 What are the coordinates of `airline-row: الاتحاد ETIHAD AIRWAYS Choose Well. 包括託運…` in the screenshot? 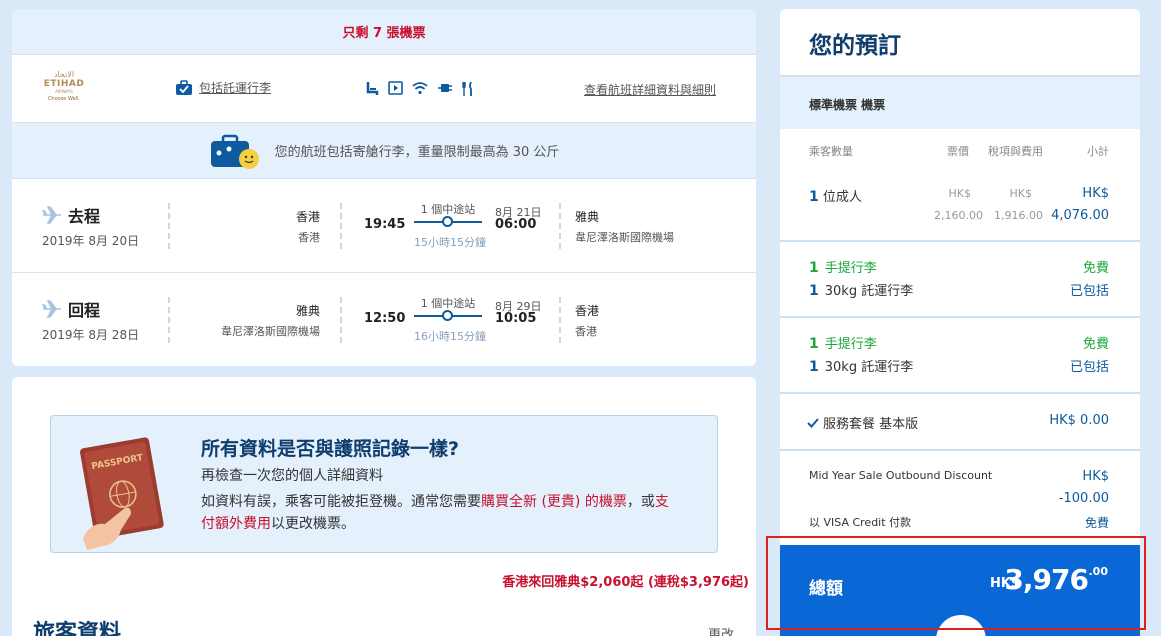 It's located at (384, 89).